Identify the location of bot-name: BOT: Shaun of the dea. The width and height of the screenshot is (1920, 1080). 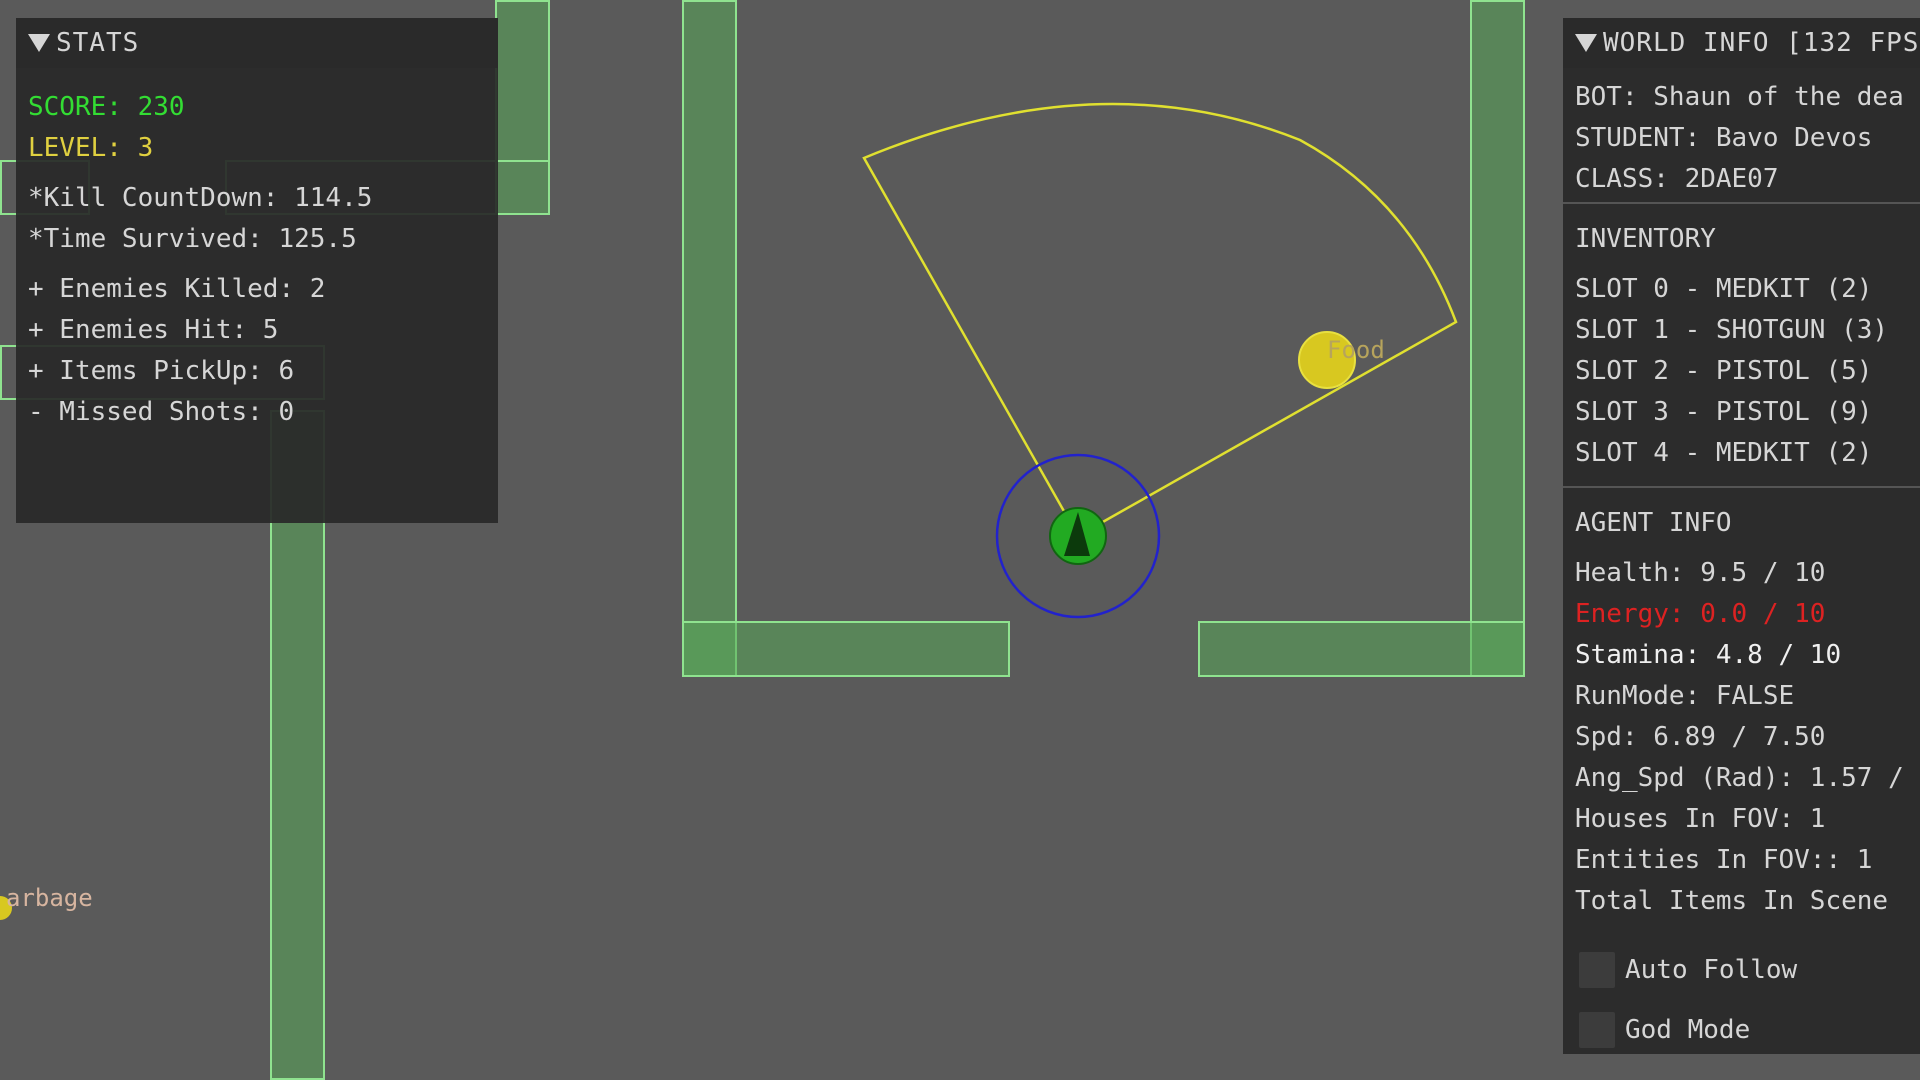
(1739, 97).